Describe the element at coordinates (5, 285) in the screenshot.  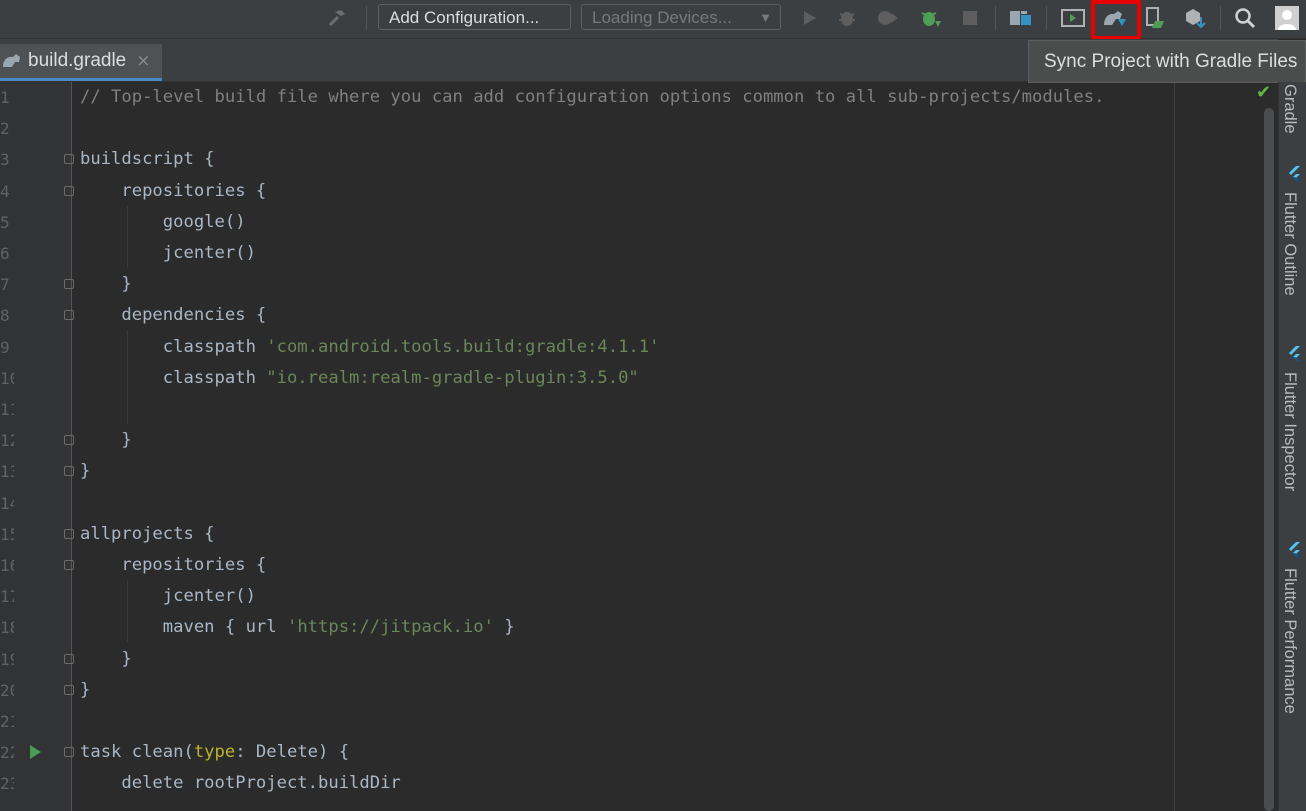
I see `line-number: 7` at that location.